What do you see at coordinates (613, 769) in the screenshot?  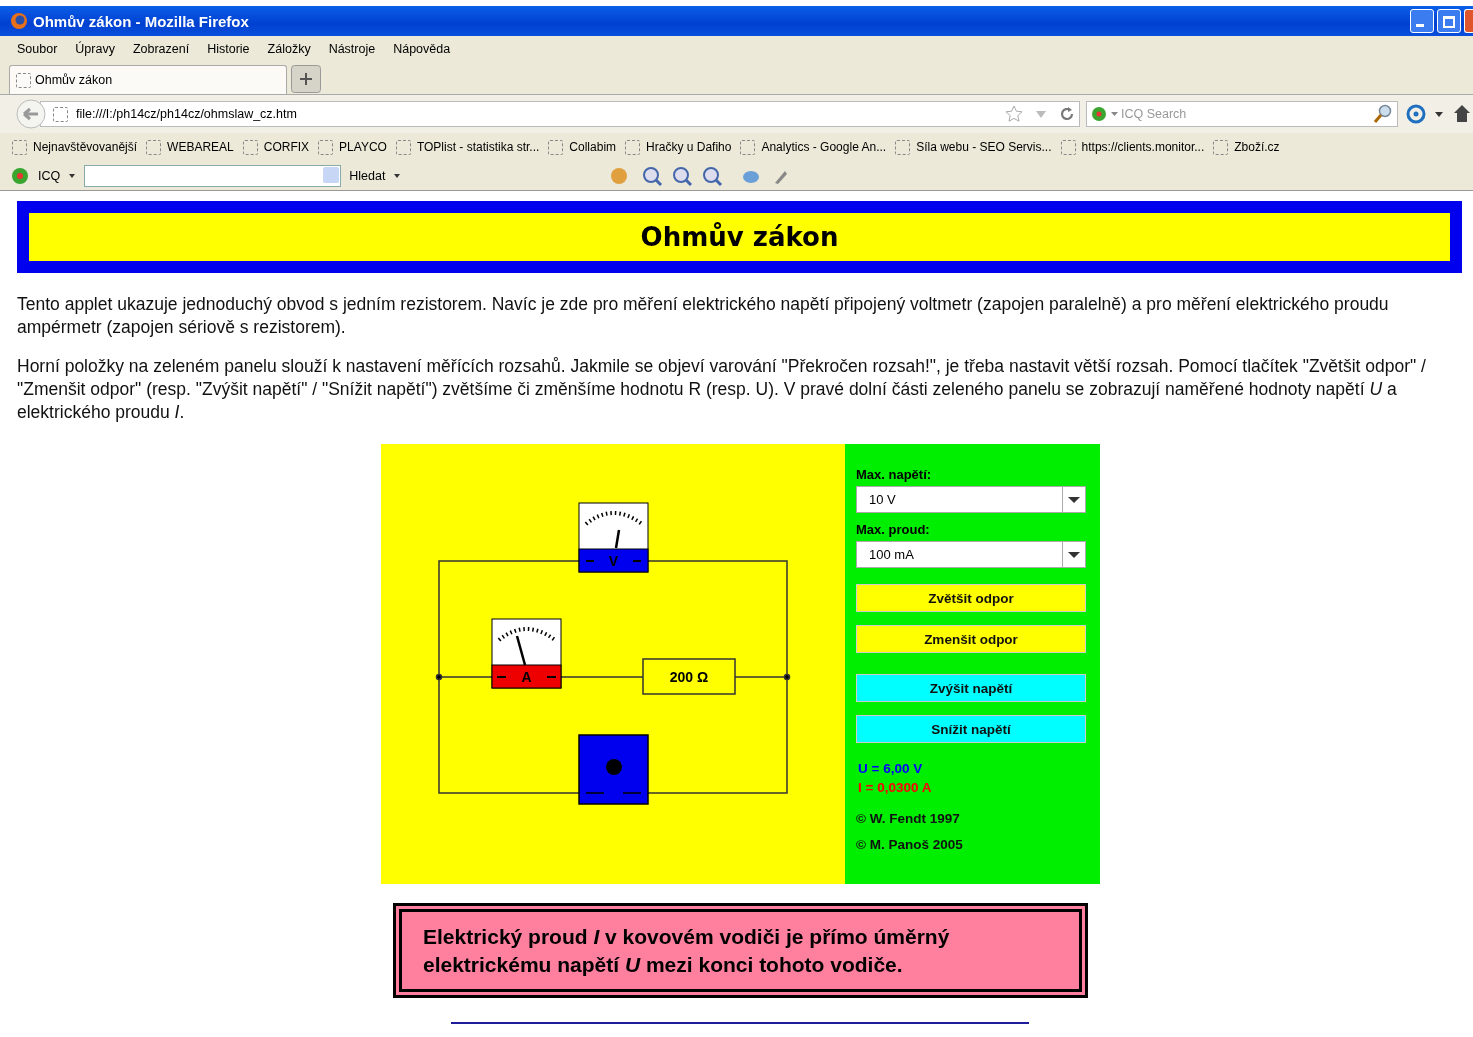 I see `power-source-drawing` at bounding box center [613, 769].